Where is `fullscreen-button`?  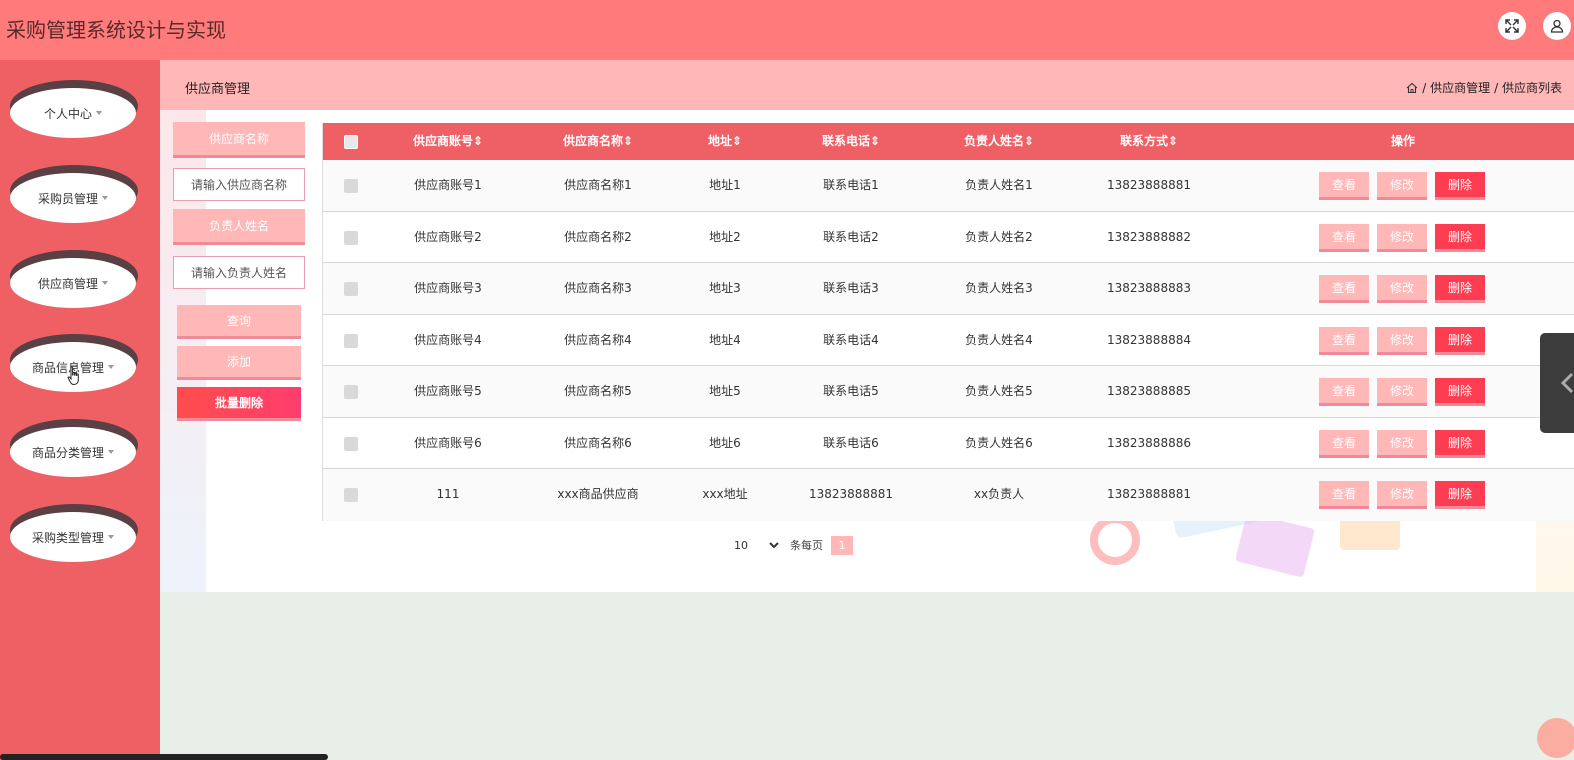
fullscreen-button is located at coordinates (1512, 26).